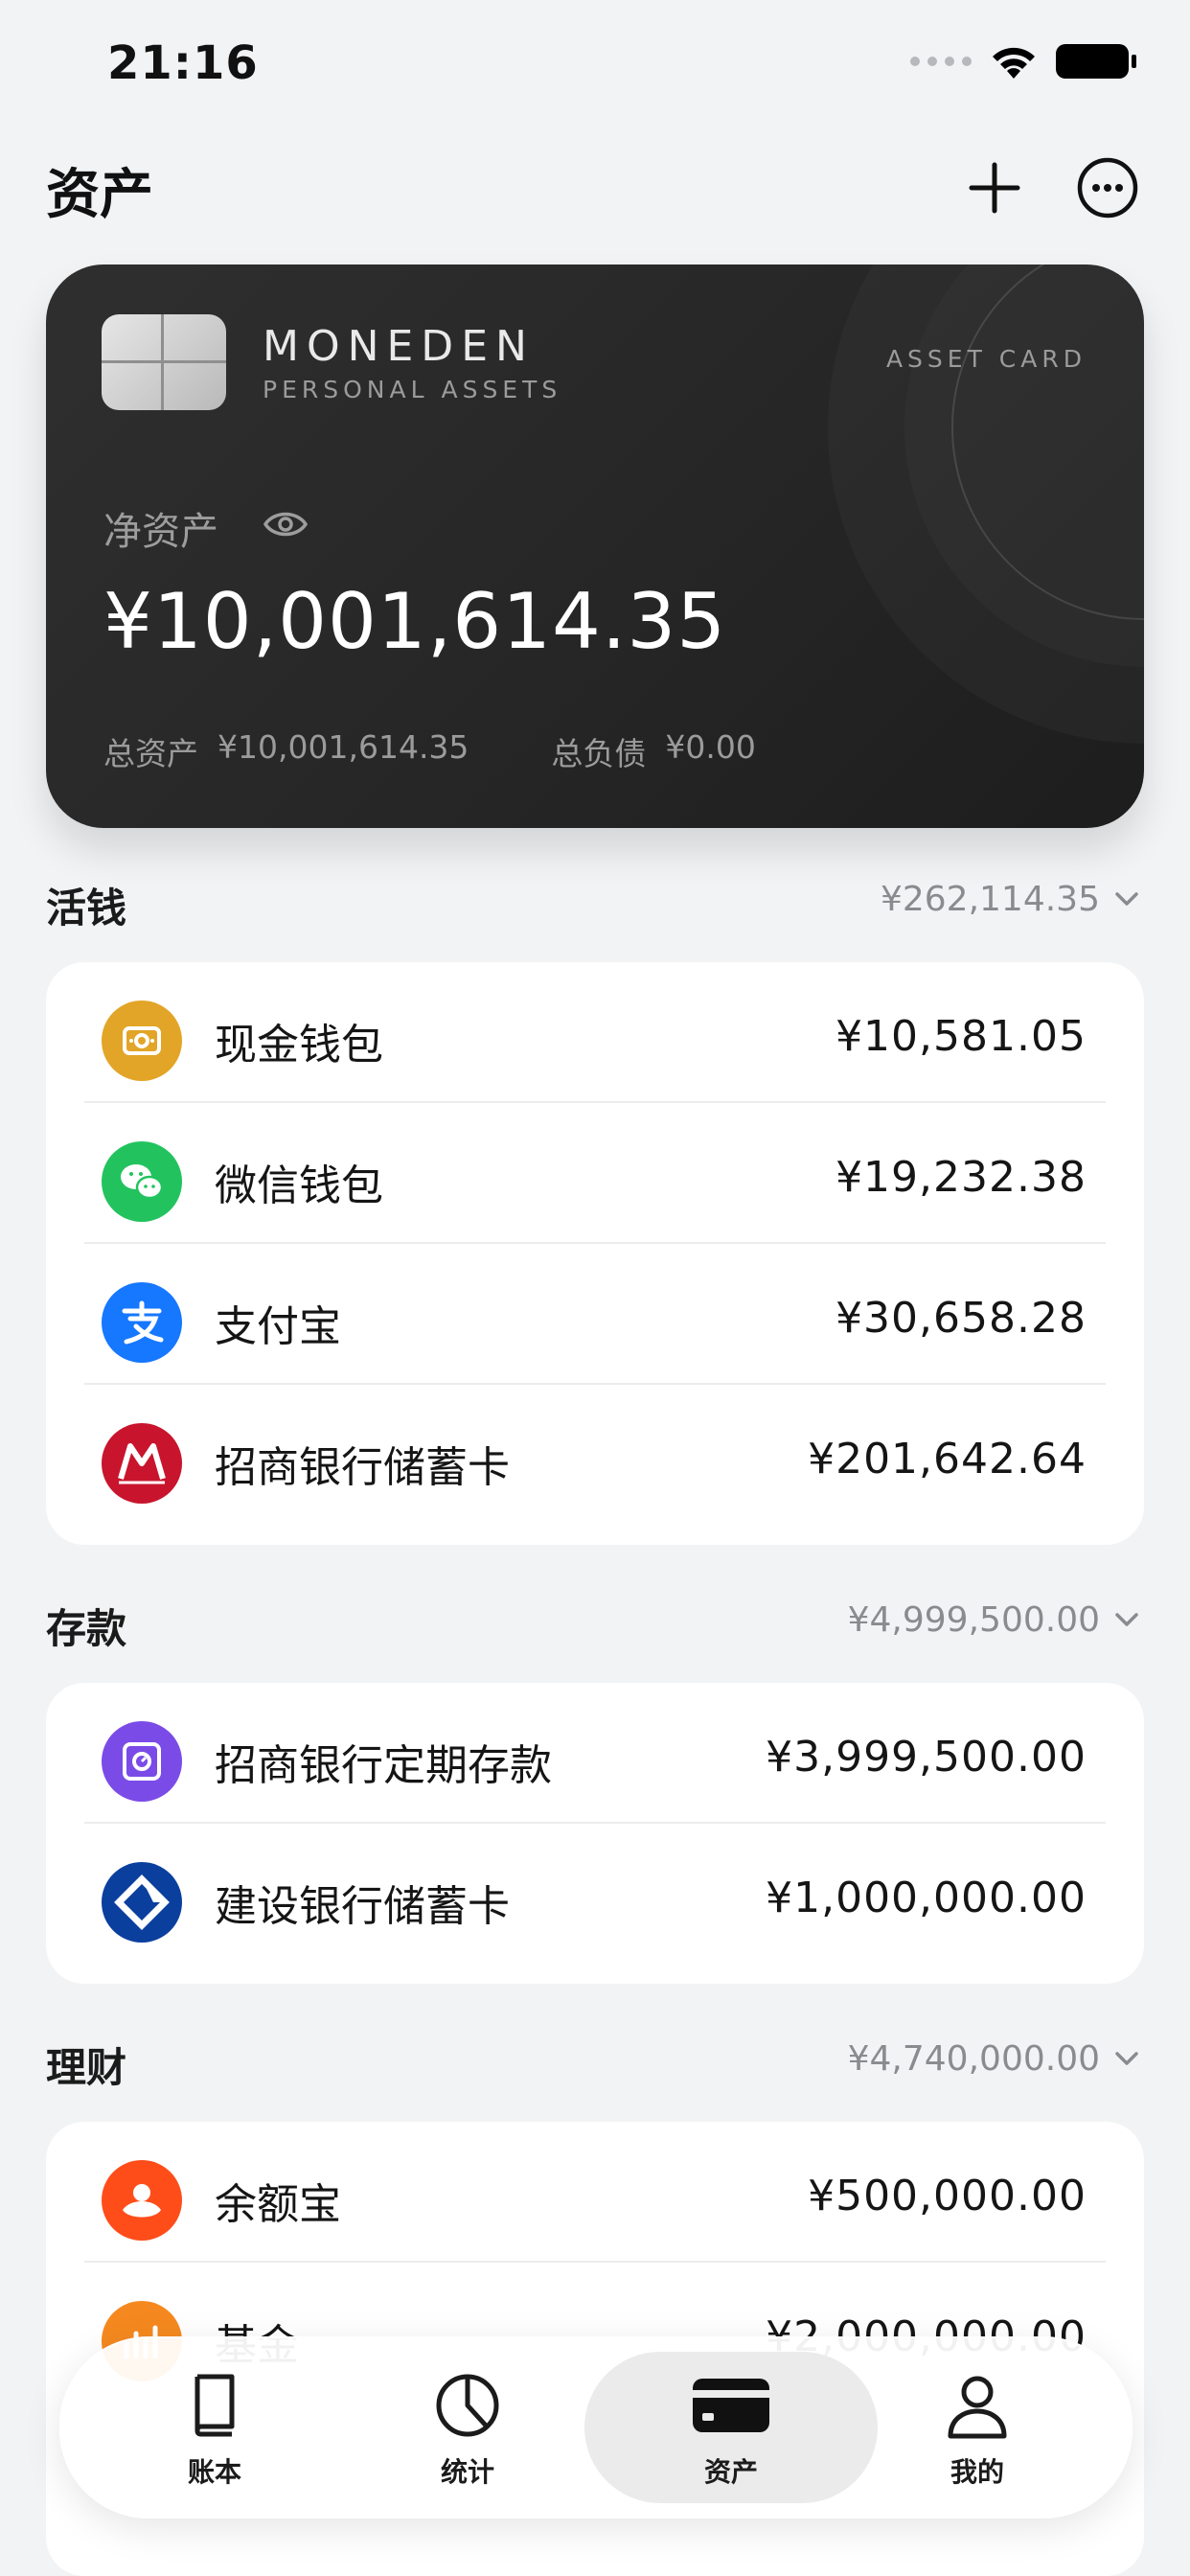 The image size is (1190, 2576). I want to click on tab-label: 我的, so click(977, 2472).